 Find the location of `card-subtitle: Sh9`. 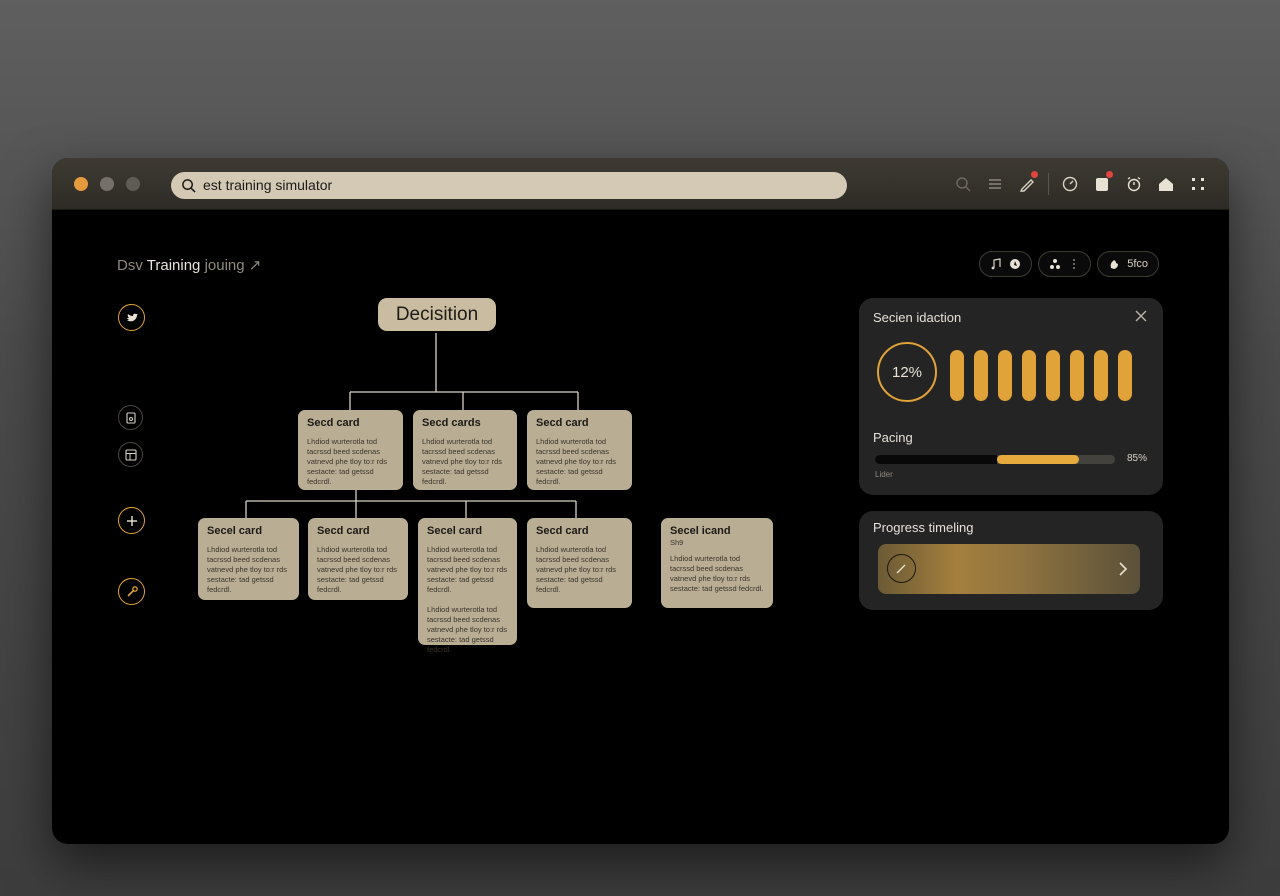

card-subtitle: Sh9 is located at coordinates (677, 542).